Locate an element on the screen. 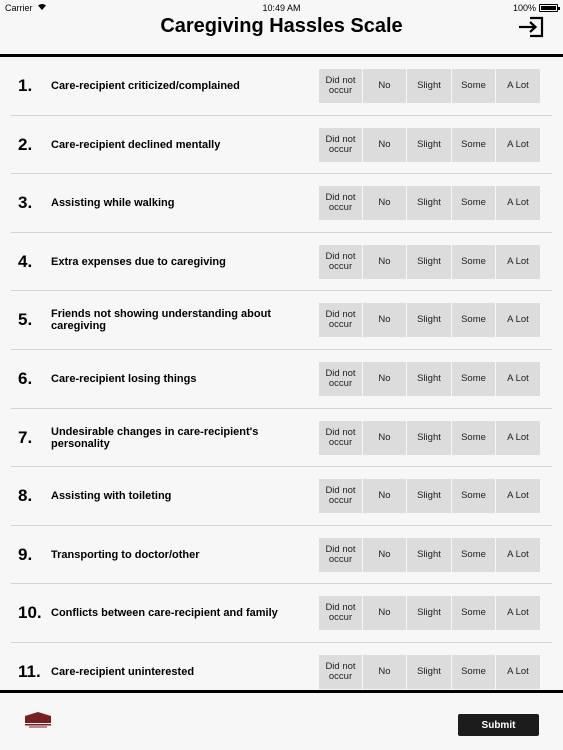 The height and width of the screenshot is (750, 563). question-number: 7. is located at coordinates (25, 437).